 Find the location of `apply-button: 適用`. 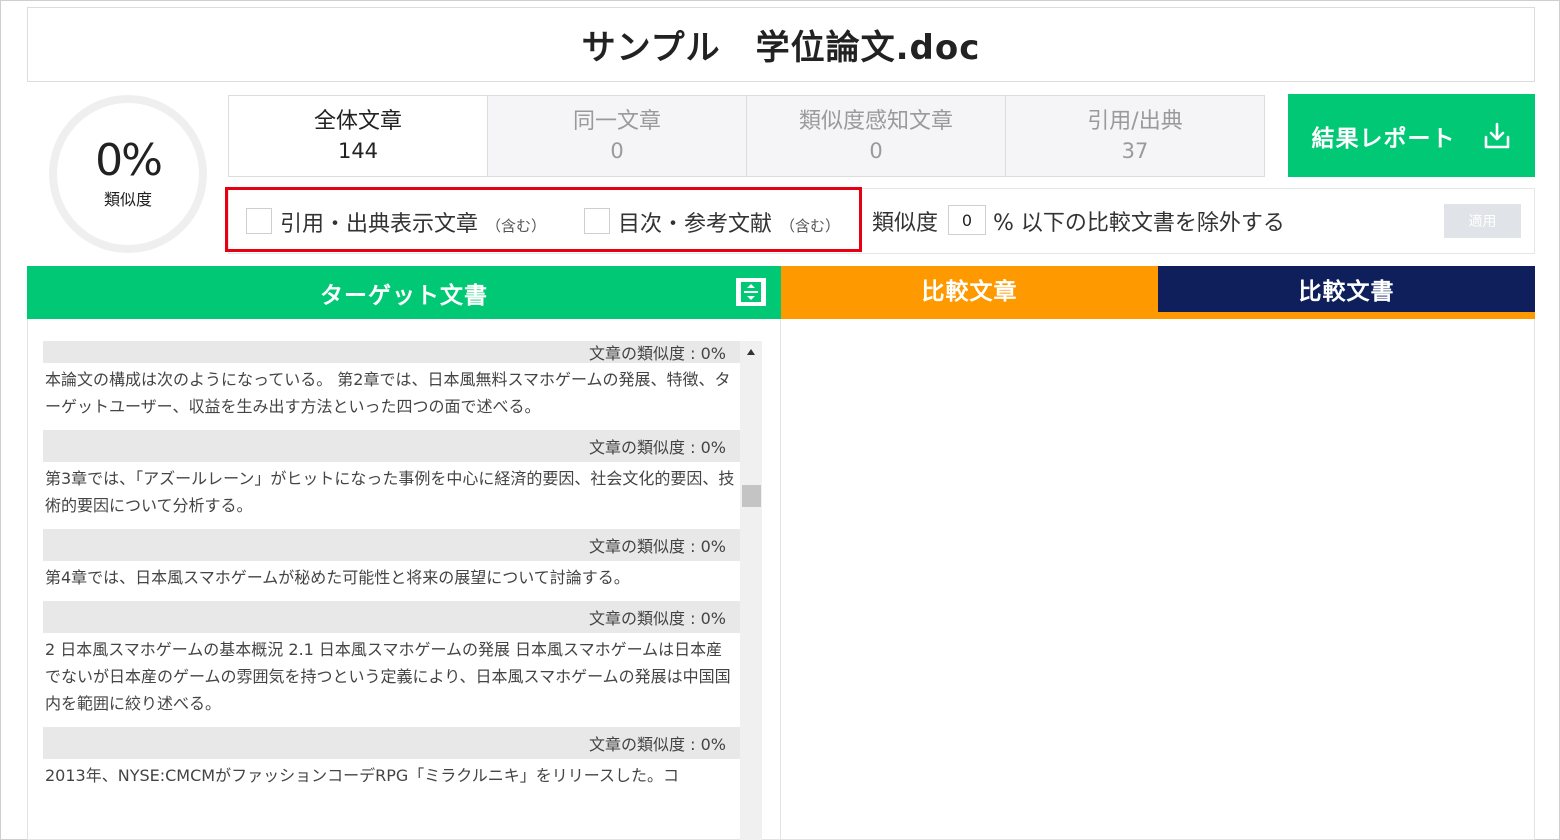

apply-button: 適用 is located at coordinates (1482, 221).